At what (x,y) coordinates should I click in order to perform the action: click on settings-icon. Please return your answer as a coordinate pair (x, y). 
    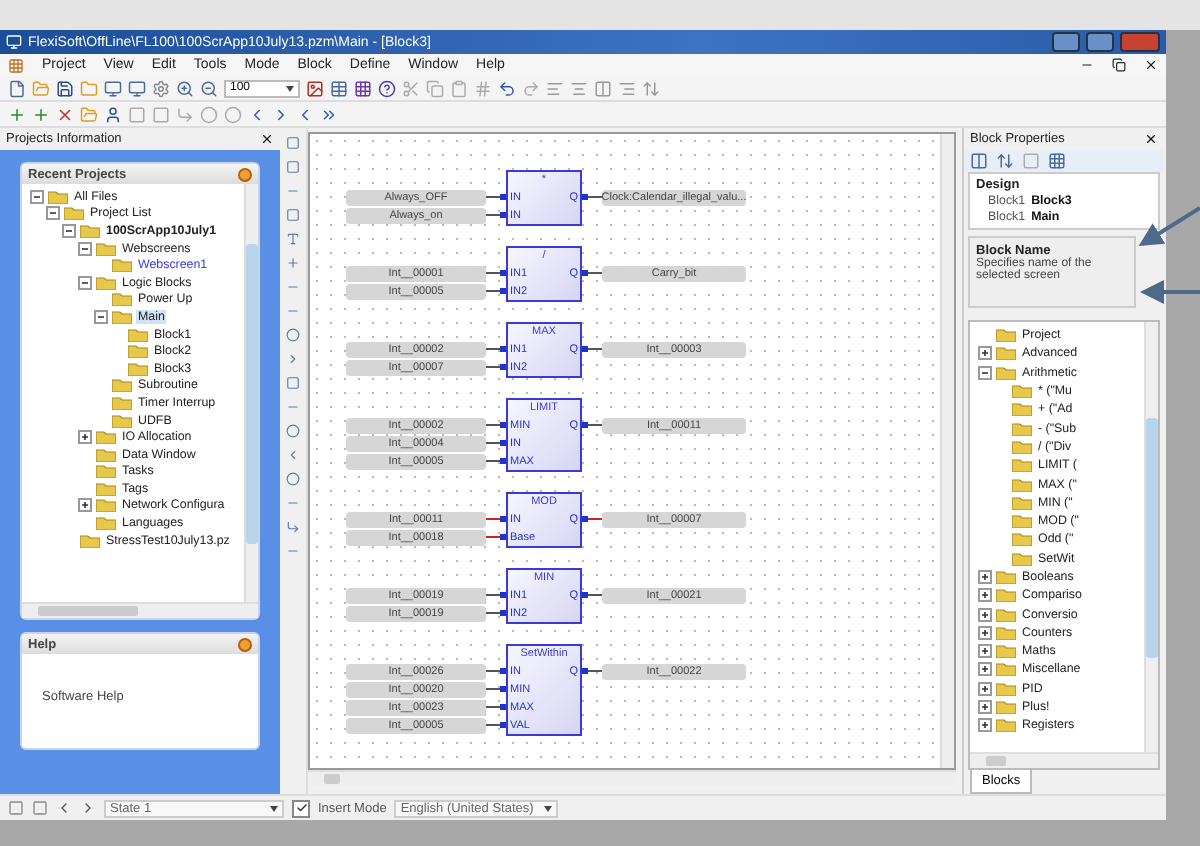
    Looking at the image, I should click on (161, 88).